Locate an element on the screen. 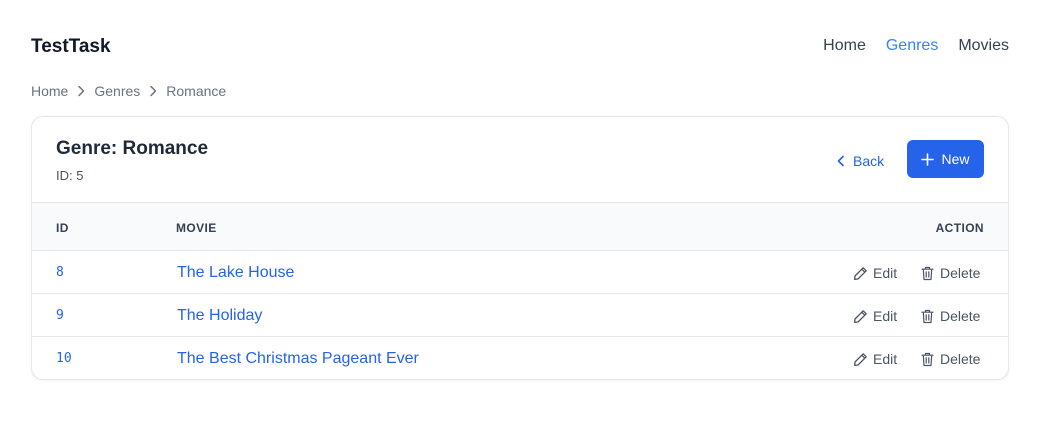 Image resolution: width=1040 pixels, height=421 pixels. back-button-label: Back is located at coordinates (869, 161).